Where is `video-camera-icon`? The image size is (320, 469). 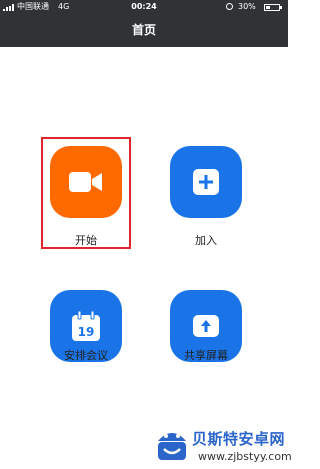 video-camera-icon is located at coordinates (85, 182).